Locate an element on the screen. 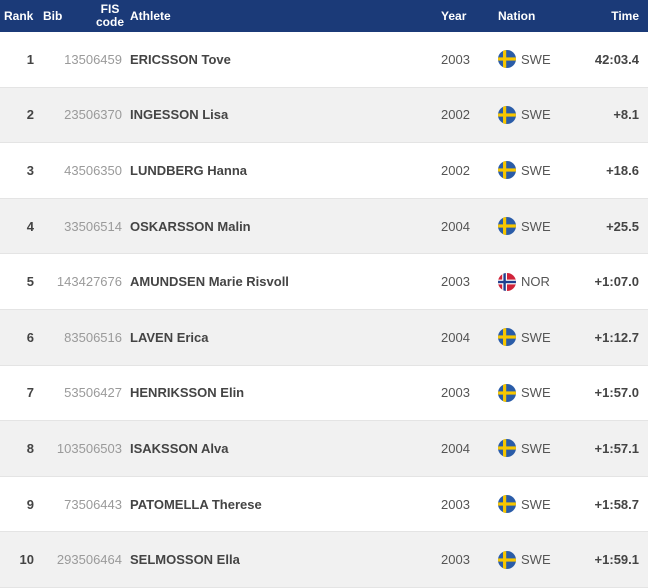 The image size is (648, 588). rank-cell: 2 is located at coordinates (30, 115).